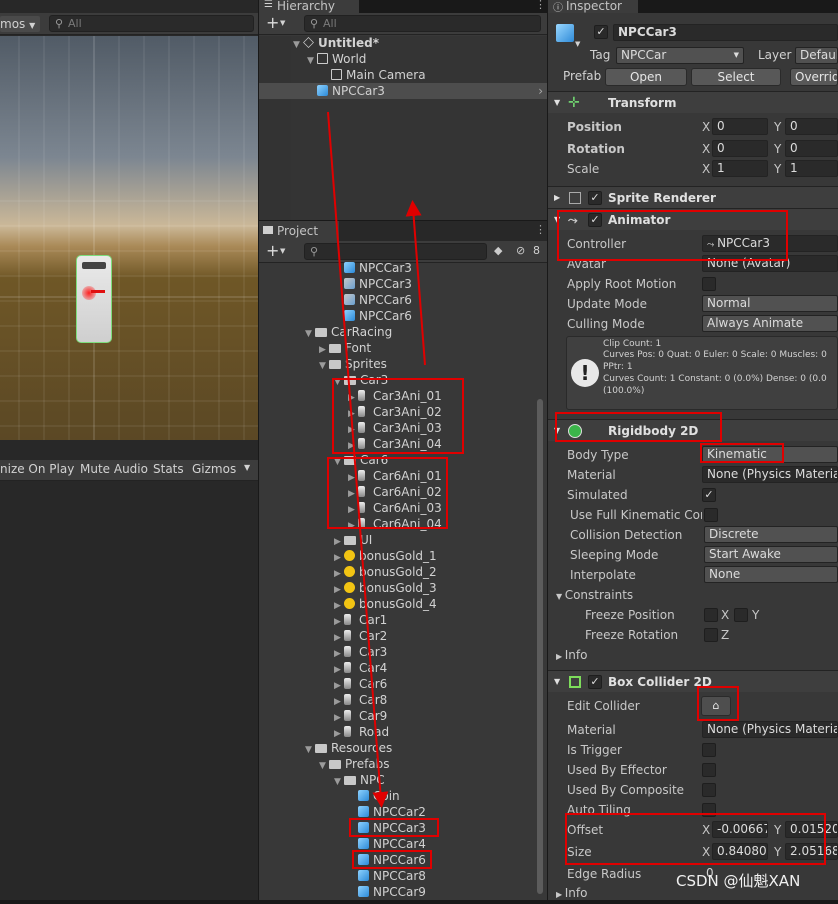  What do you see at coordinates (395, 251) in the screenshot?
I see `project-search-input` at bounding box center [395, 251].